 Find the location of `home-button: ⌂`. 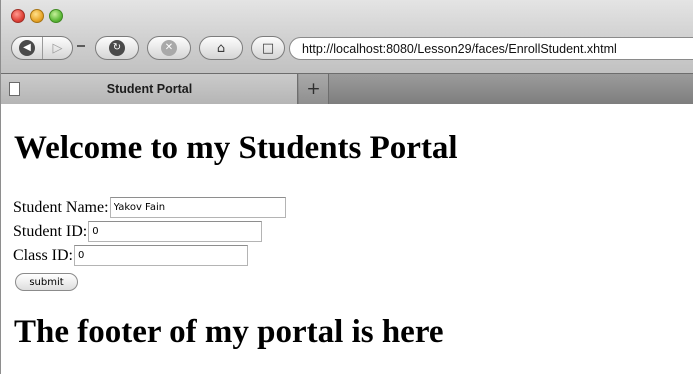

home-button: ⌂ is located at coordinates (221, 48).